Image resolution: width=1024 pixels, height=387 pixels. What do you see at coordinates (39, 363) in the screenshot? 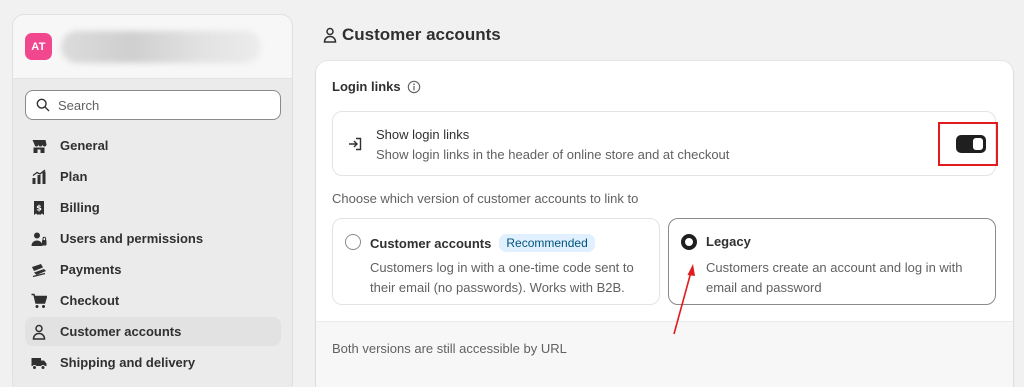
I see `truck-icon` at bounding box center [39, 363].